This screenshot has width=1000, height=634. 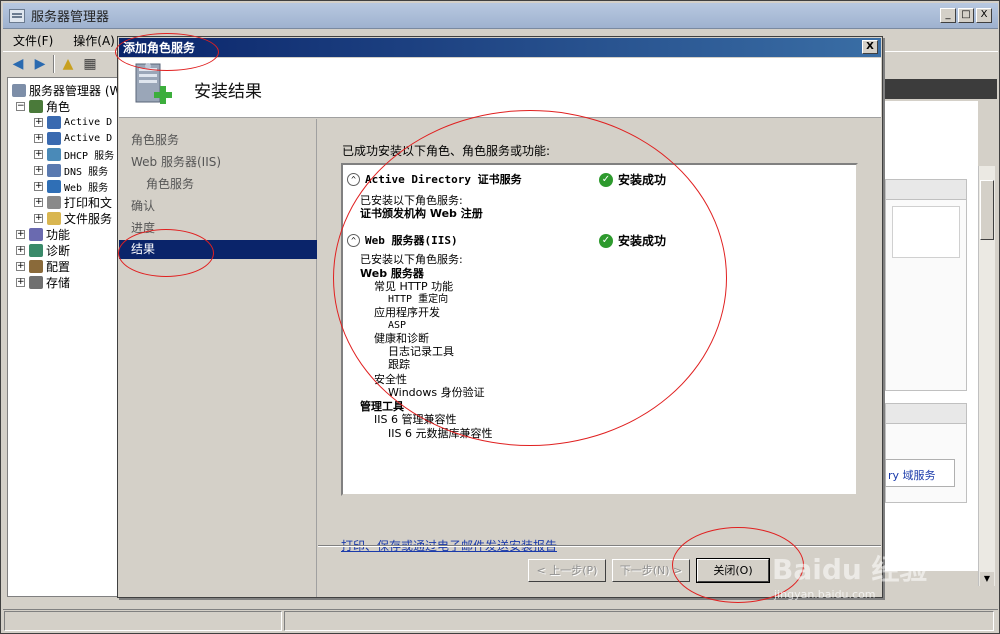 I want to click on close-button: X, so click(x=984, y=15).